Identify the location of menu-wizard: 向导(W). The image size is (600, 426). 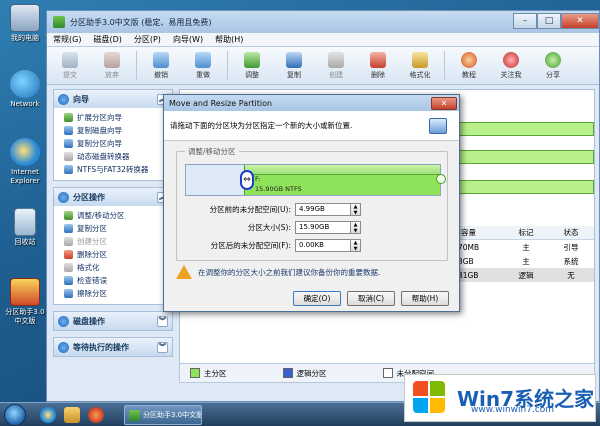
(188, 39).